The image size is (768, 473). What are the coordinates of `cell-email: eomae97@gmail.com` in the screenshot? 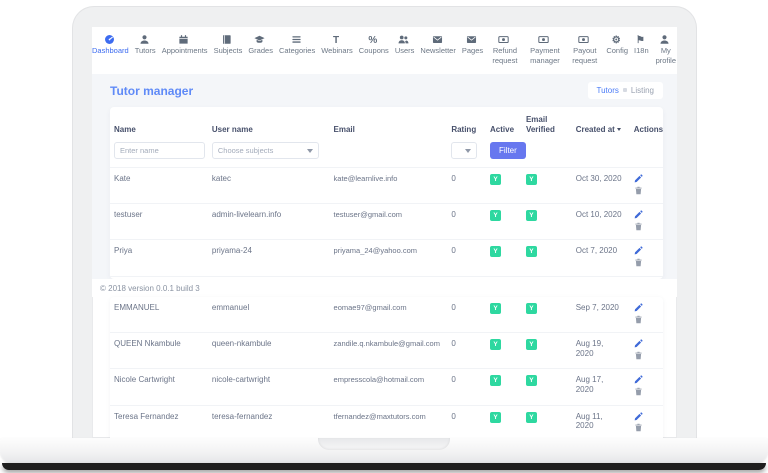 It's located at (370, 307).